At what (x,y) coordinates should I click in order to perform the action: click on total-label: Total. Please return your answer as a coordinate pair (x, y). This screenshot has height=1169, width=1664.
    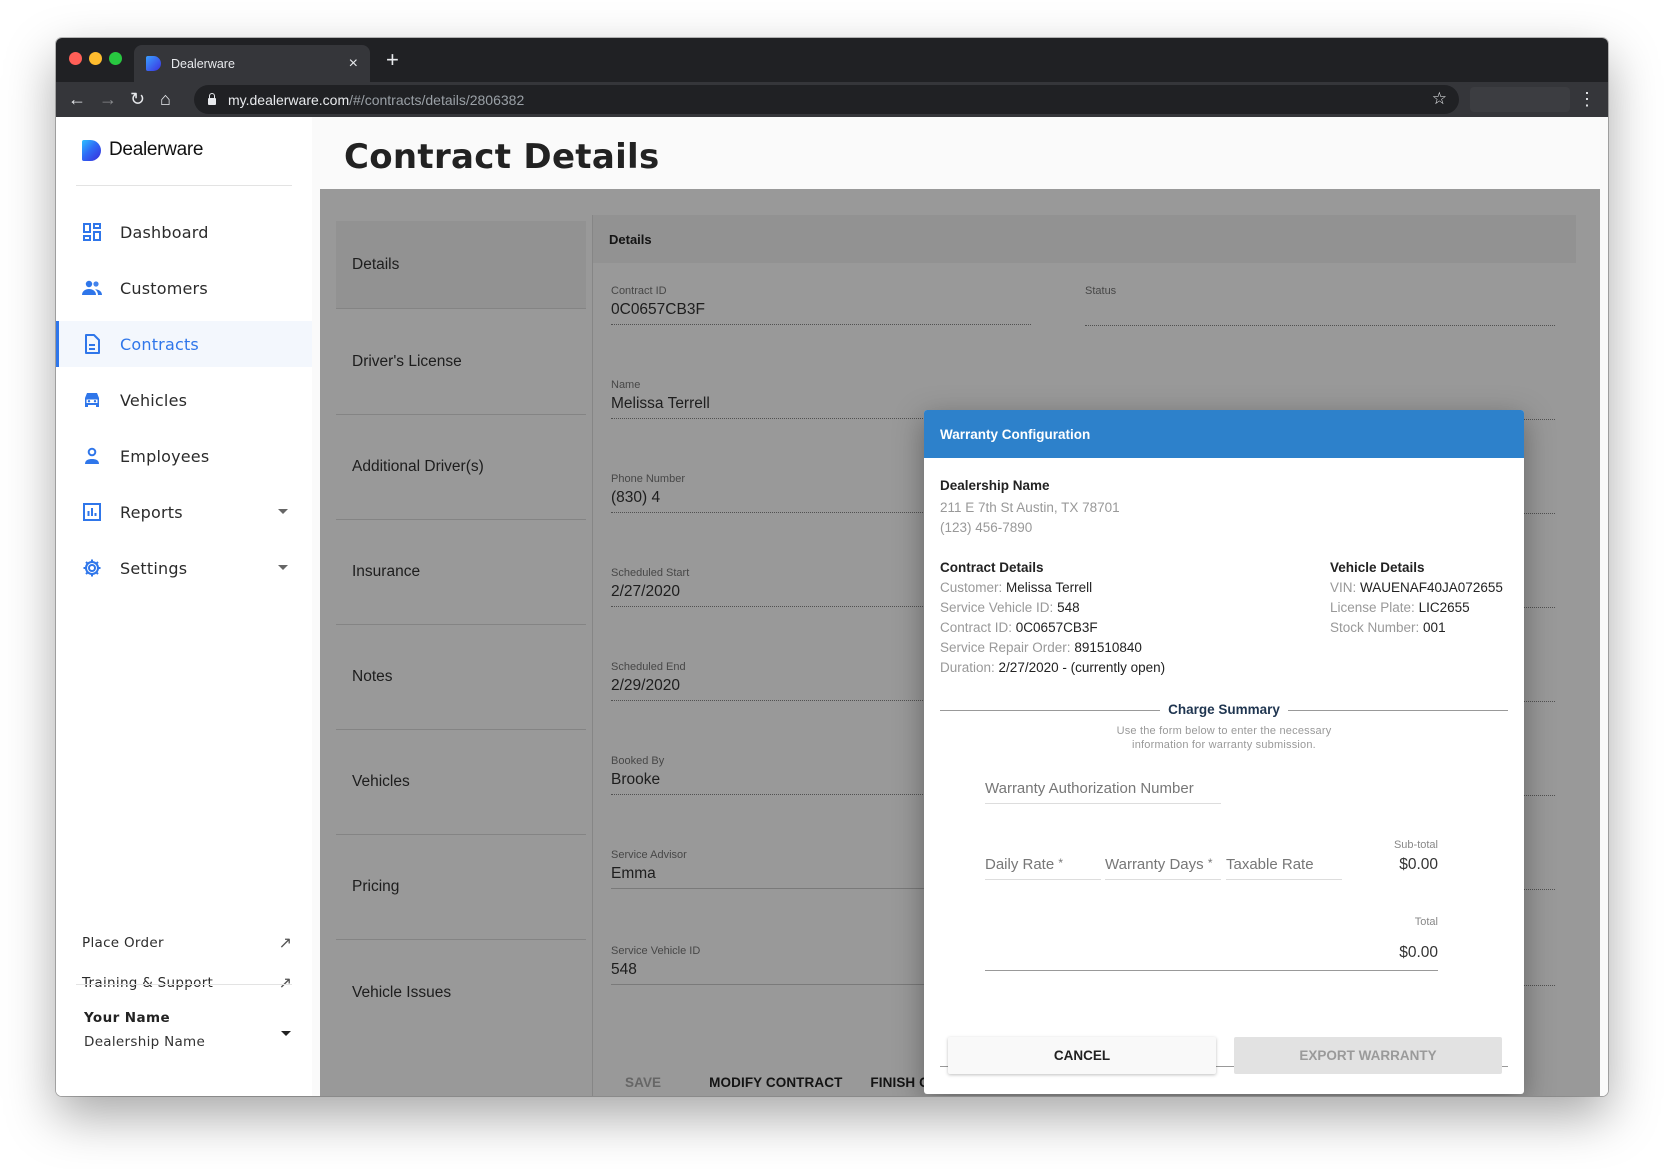
    Looking at the image, I should click on (1426, 922).